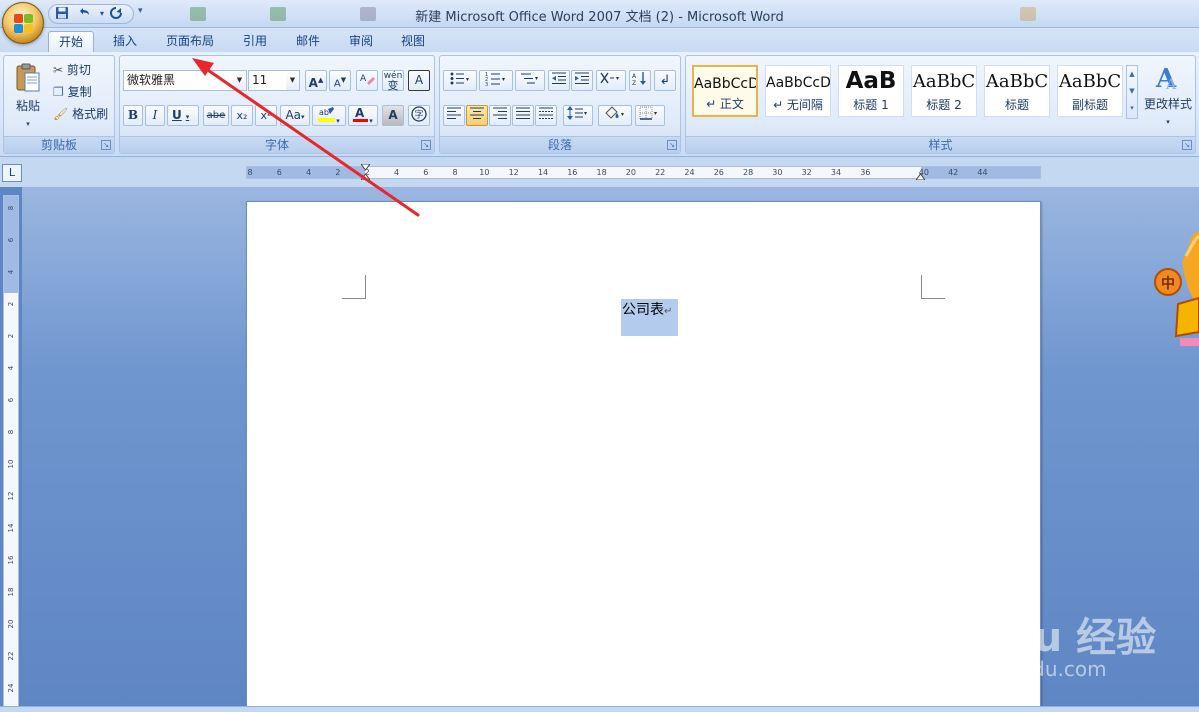 The height and width of the screenshot is (712, 1199). What do you see at coordinates (367, 80) in the screenshot?
I see `clear-formatting-icon: A` at bounding box center [367, 80].